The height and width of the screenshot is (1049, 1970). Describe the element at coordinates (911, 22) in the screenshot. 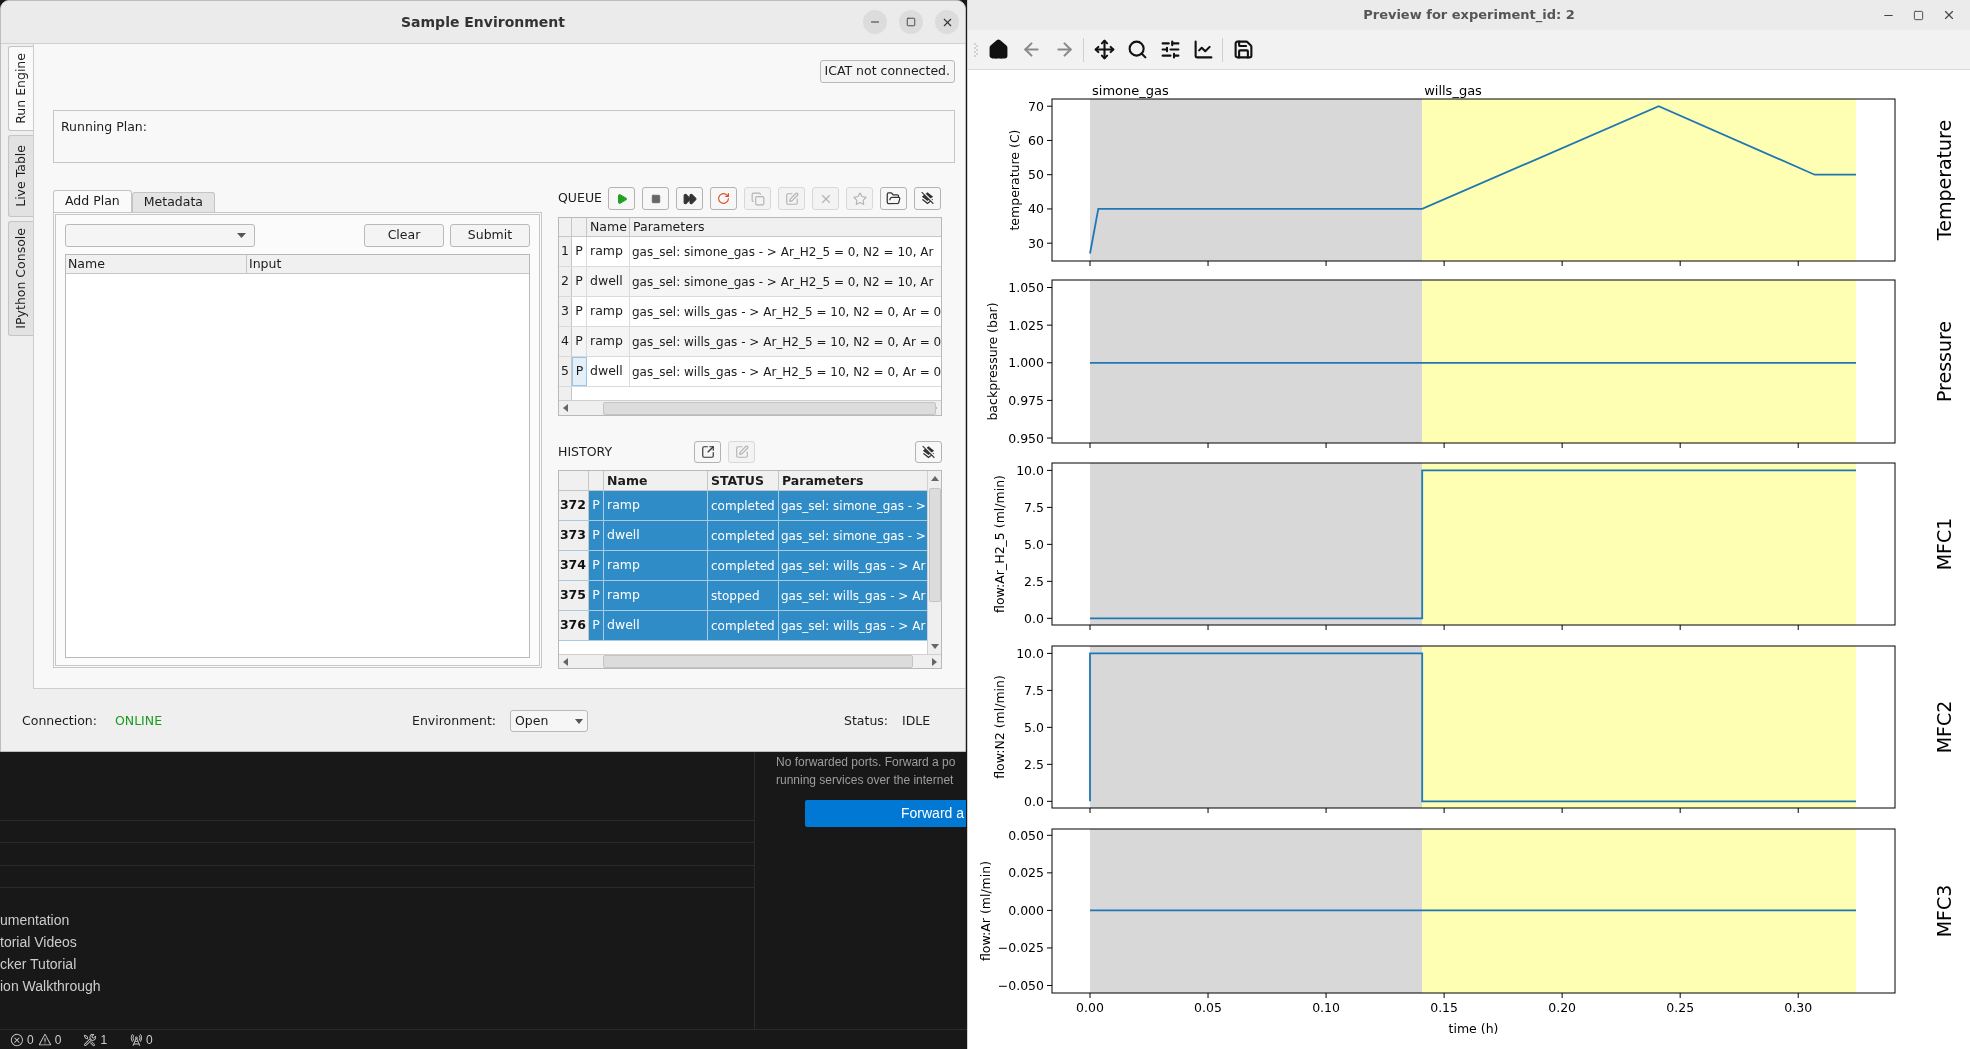

I see `maximize-button` at that location.